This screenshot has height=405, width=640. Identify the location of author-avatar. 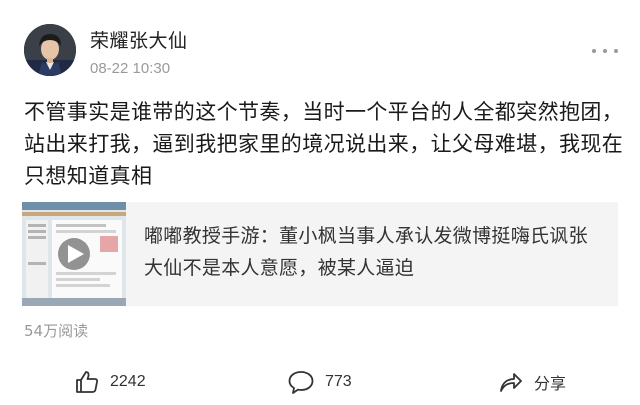
(50, 50).